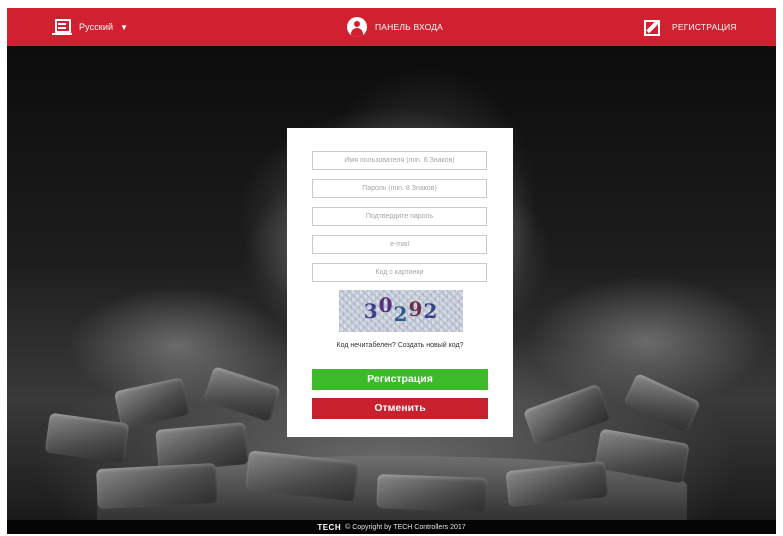 The width and height of the screenshot is (783, 536). Describe the element at coordinates (399, 216) in the screenshot. I see `confirm-password-field` at that location.